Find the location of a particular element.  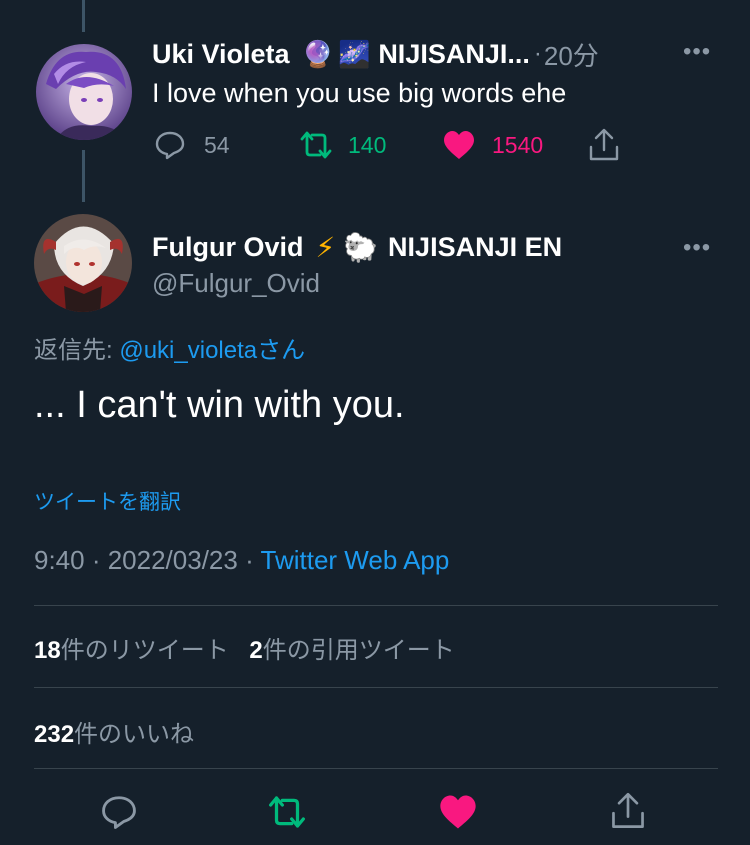

lightning-emoji: ⚡ is located at coordinates (325, 247).